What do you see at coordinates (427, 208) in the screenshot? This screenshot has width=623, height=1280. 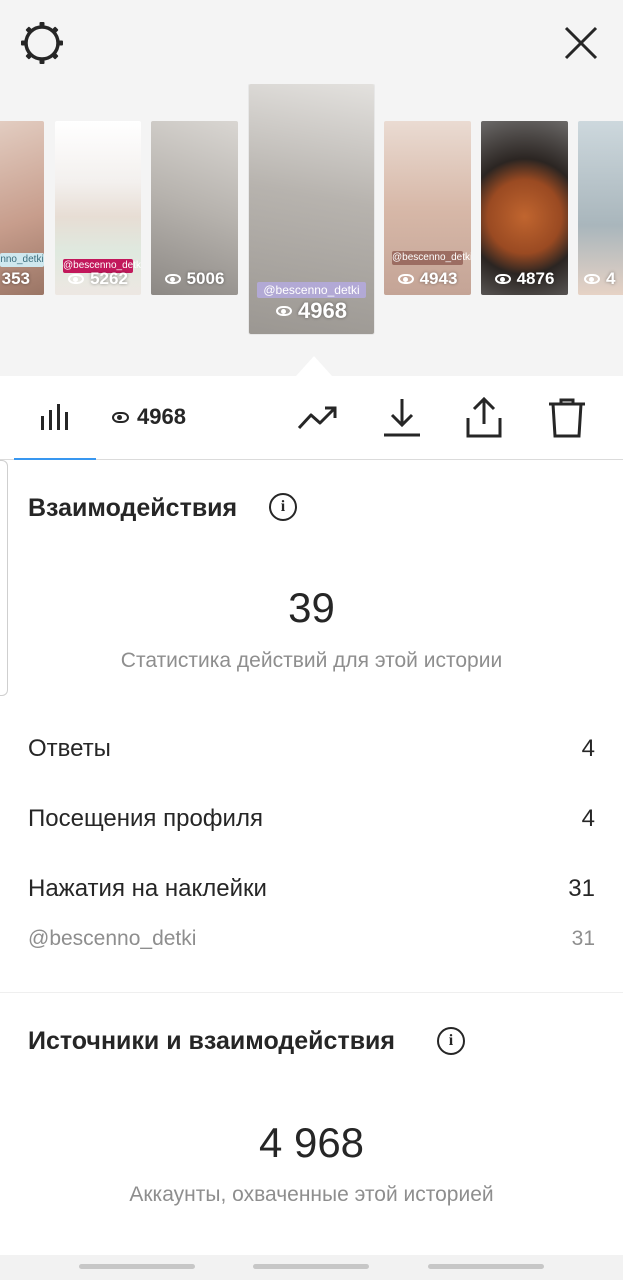 I see `story-thumbnail: @bescenno_detki 4943` at bounding box center [427, 208].